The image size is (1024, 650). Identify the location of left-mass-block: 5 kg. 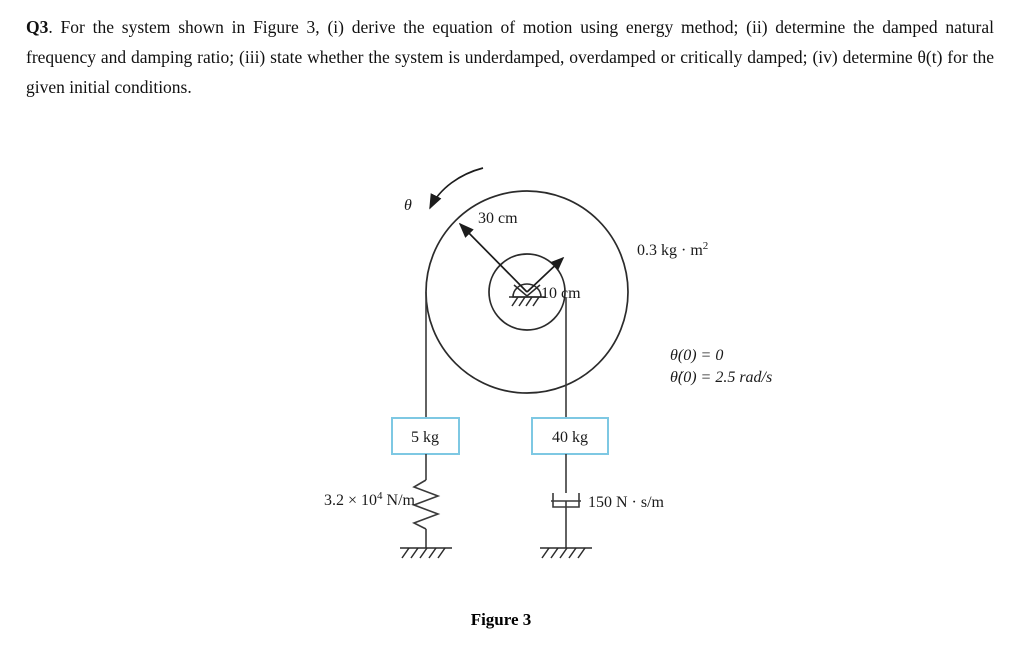
(425, 436).